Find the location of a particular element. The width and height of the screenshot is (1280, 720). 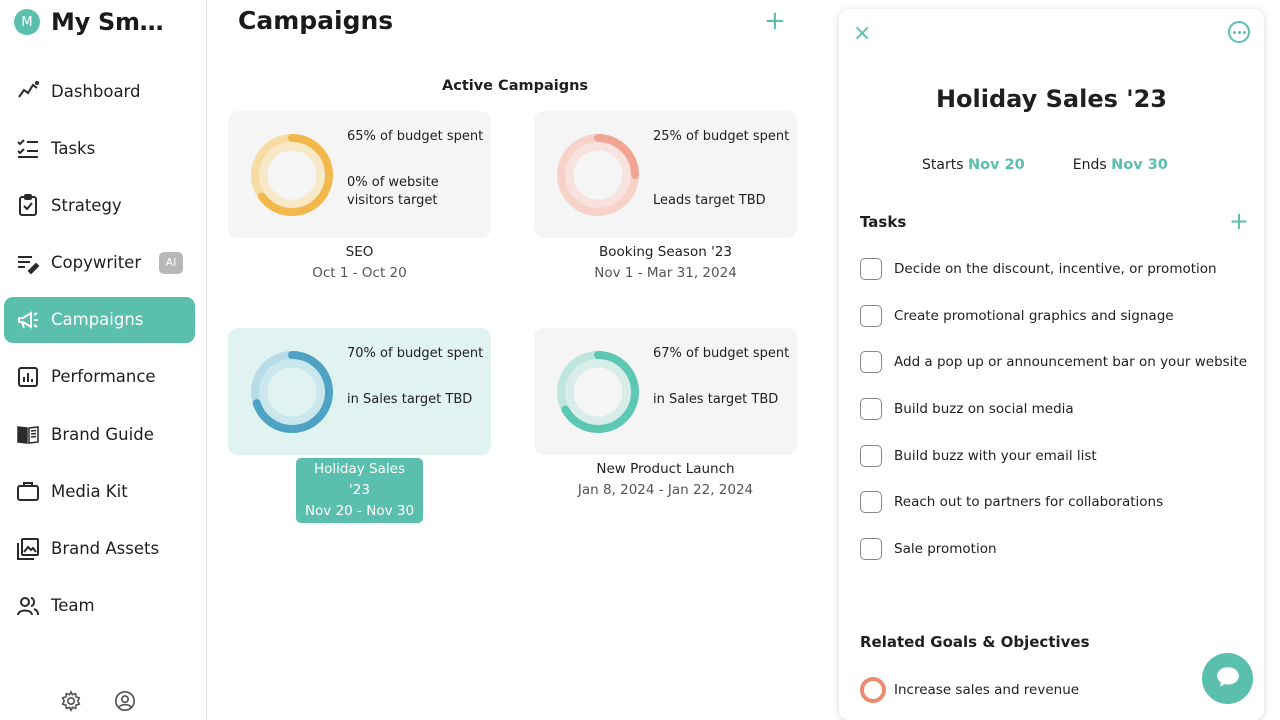

target-stat: in Sales target TBD is located at coordinates (716, 399).